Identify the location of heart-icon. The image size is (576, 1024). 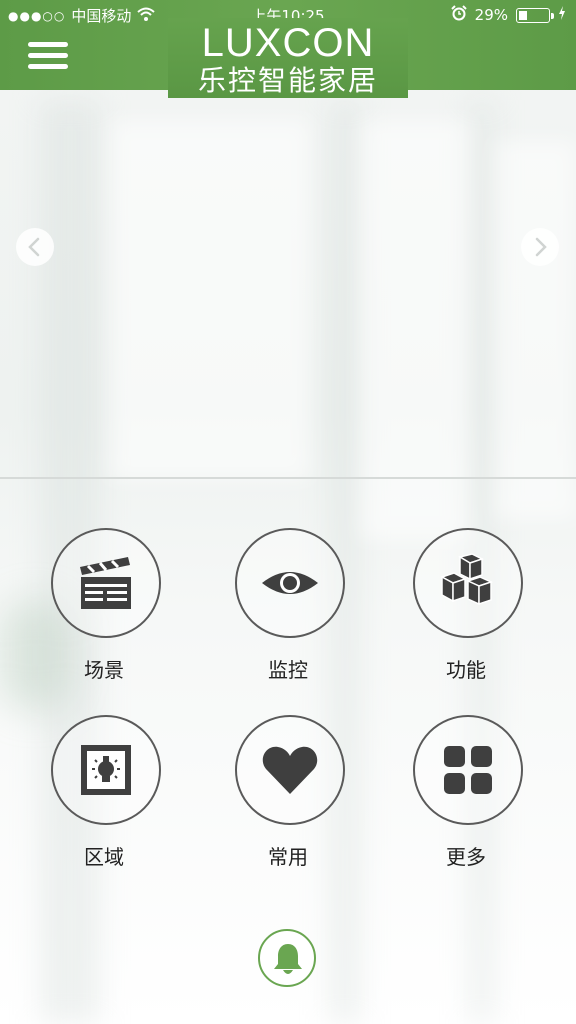
(290, 770).